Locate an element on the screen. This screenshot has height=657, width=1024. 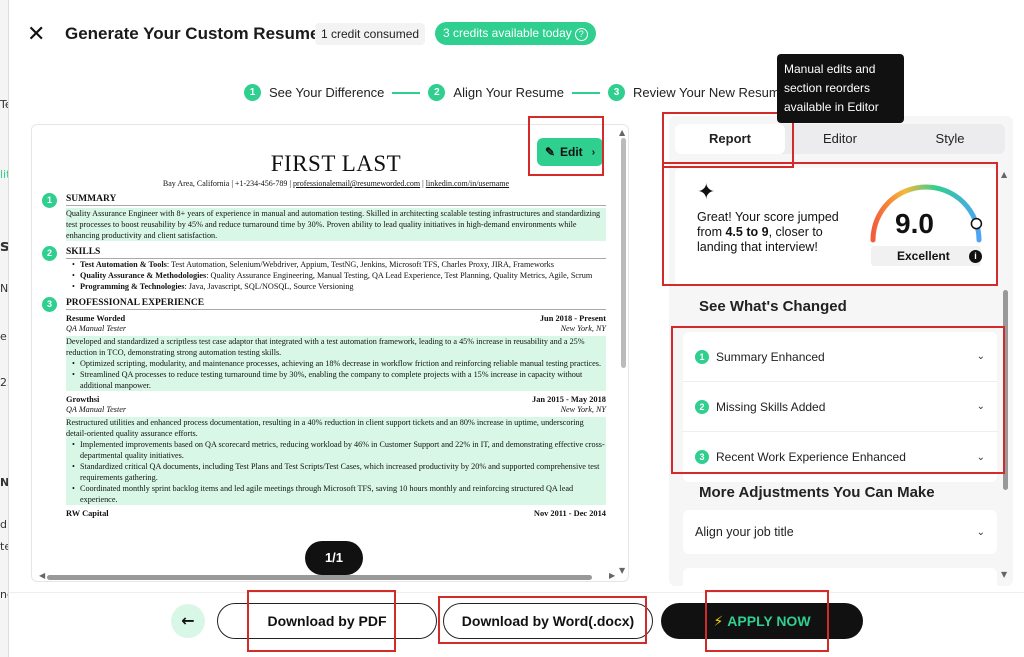
close-icon: ✕ is located at coordinates (36, 34).